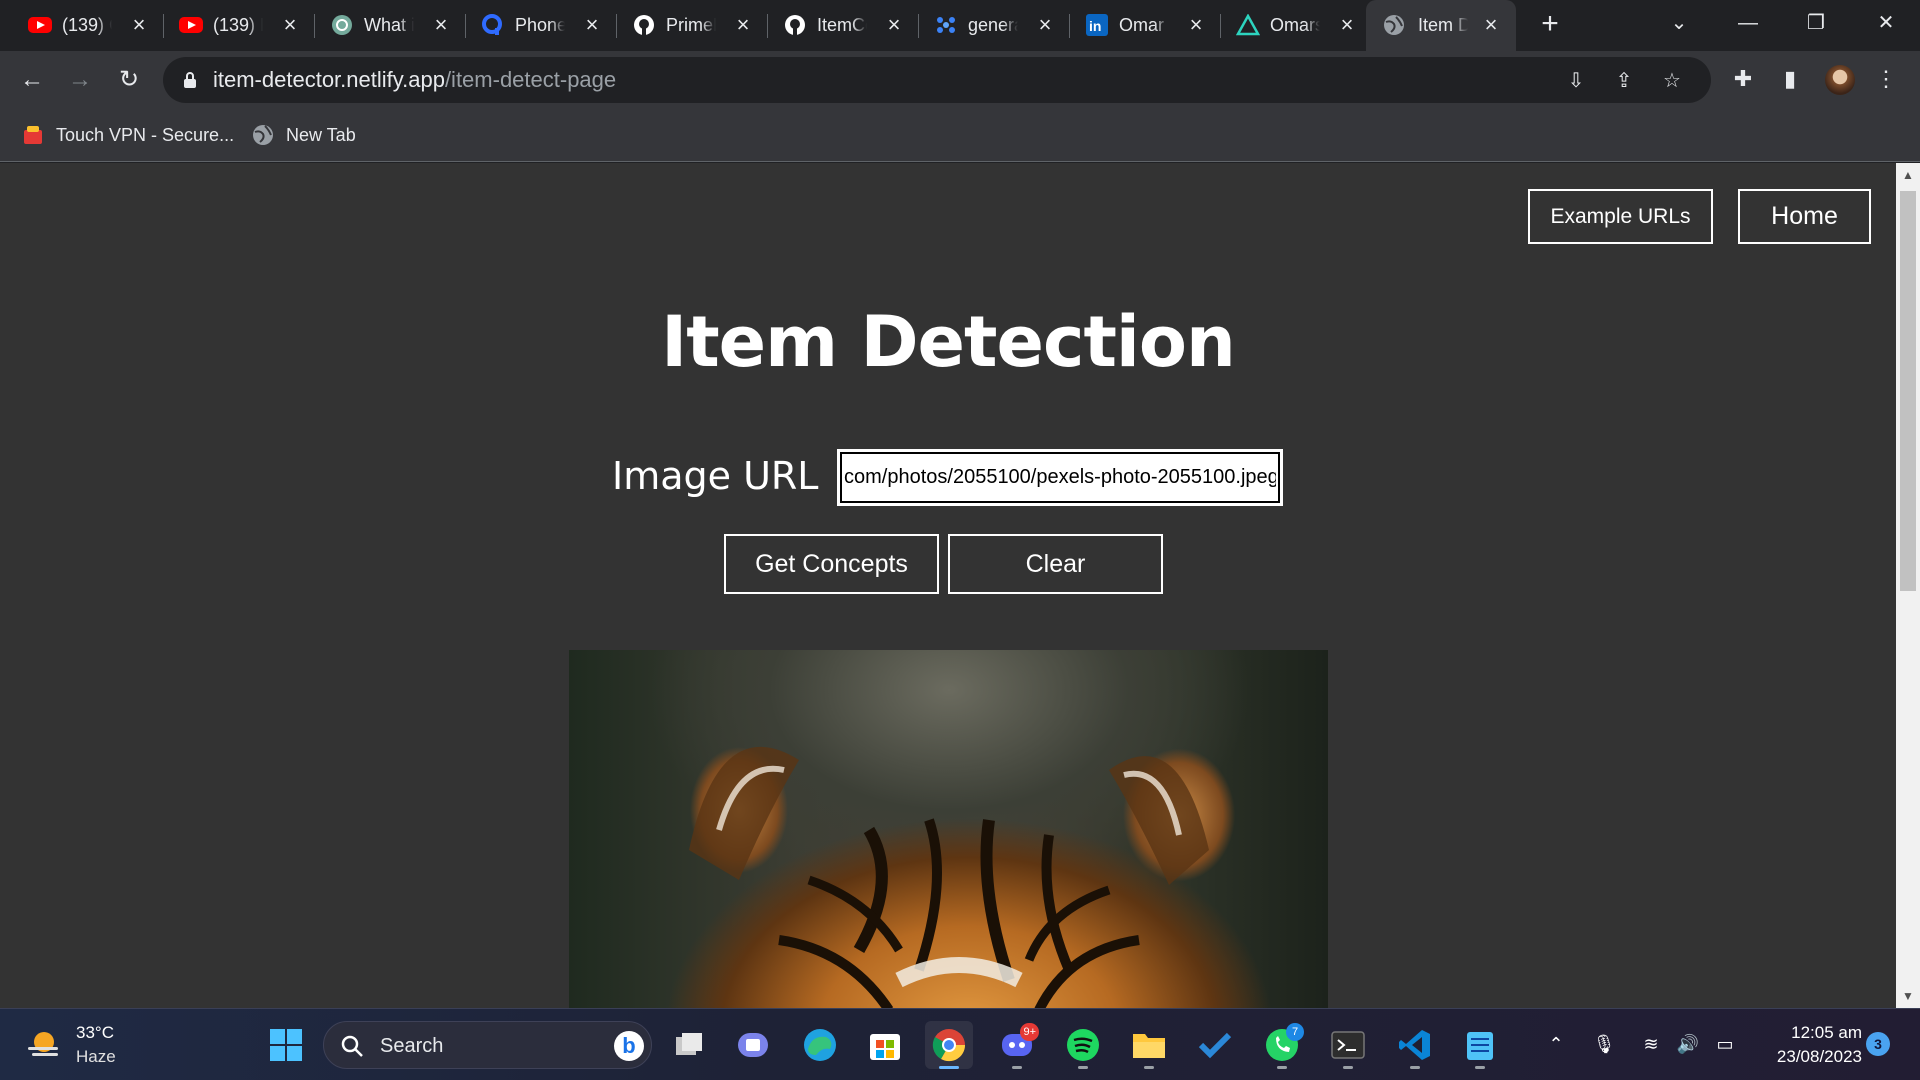  I want to click on share-icon: ⇪, so click(1624, 81).